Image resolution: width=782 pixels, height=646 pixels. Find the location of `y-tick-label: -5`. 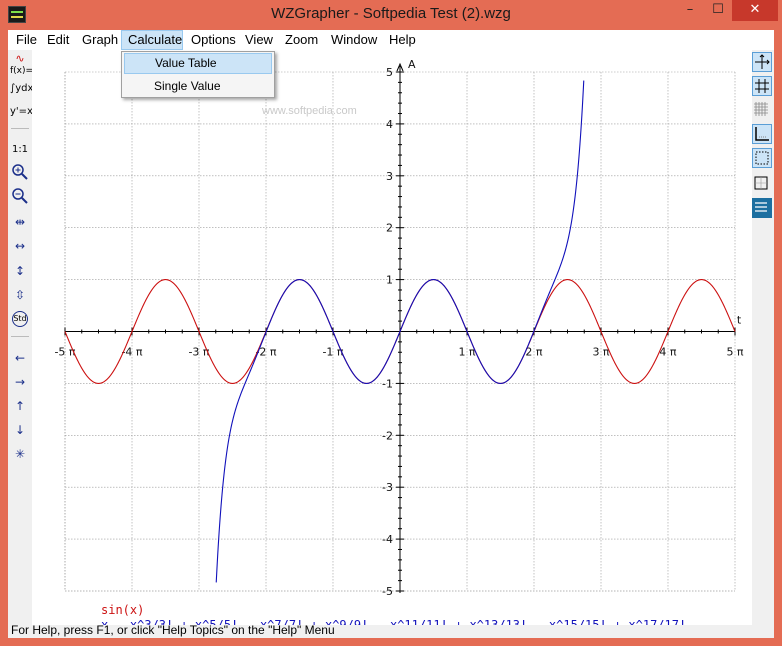

y-tick-label: -5 is located at coordinates (387, 591).